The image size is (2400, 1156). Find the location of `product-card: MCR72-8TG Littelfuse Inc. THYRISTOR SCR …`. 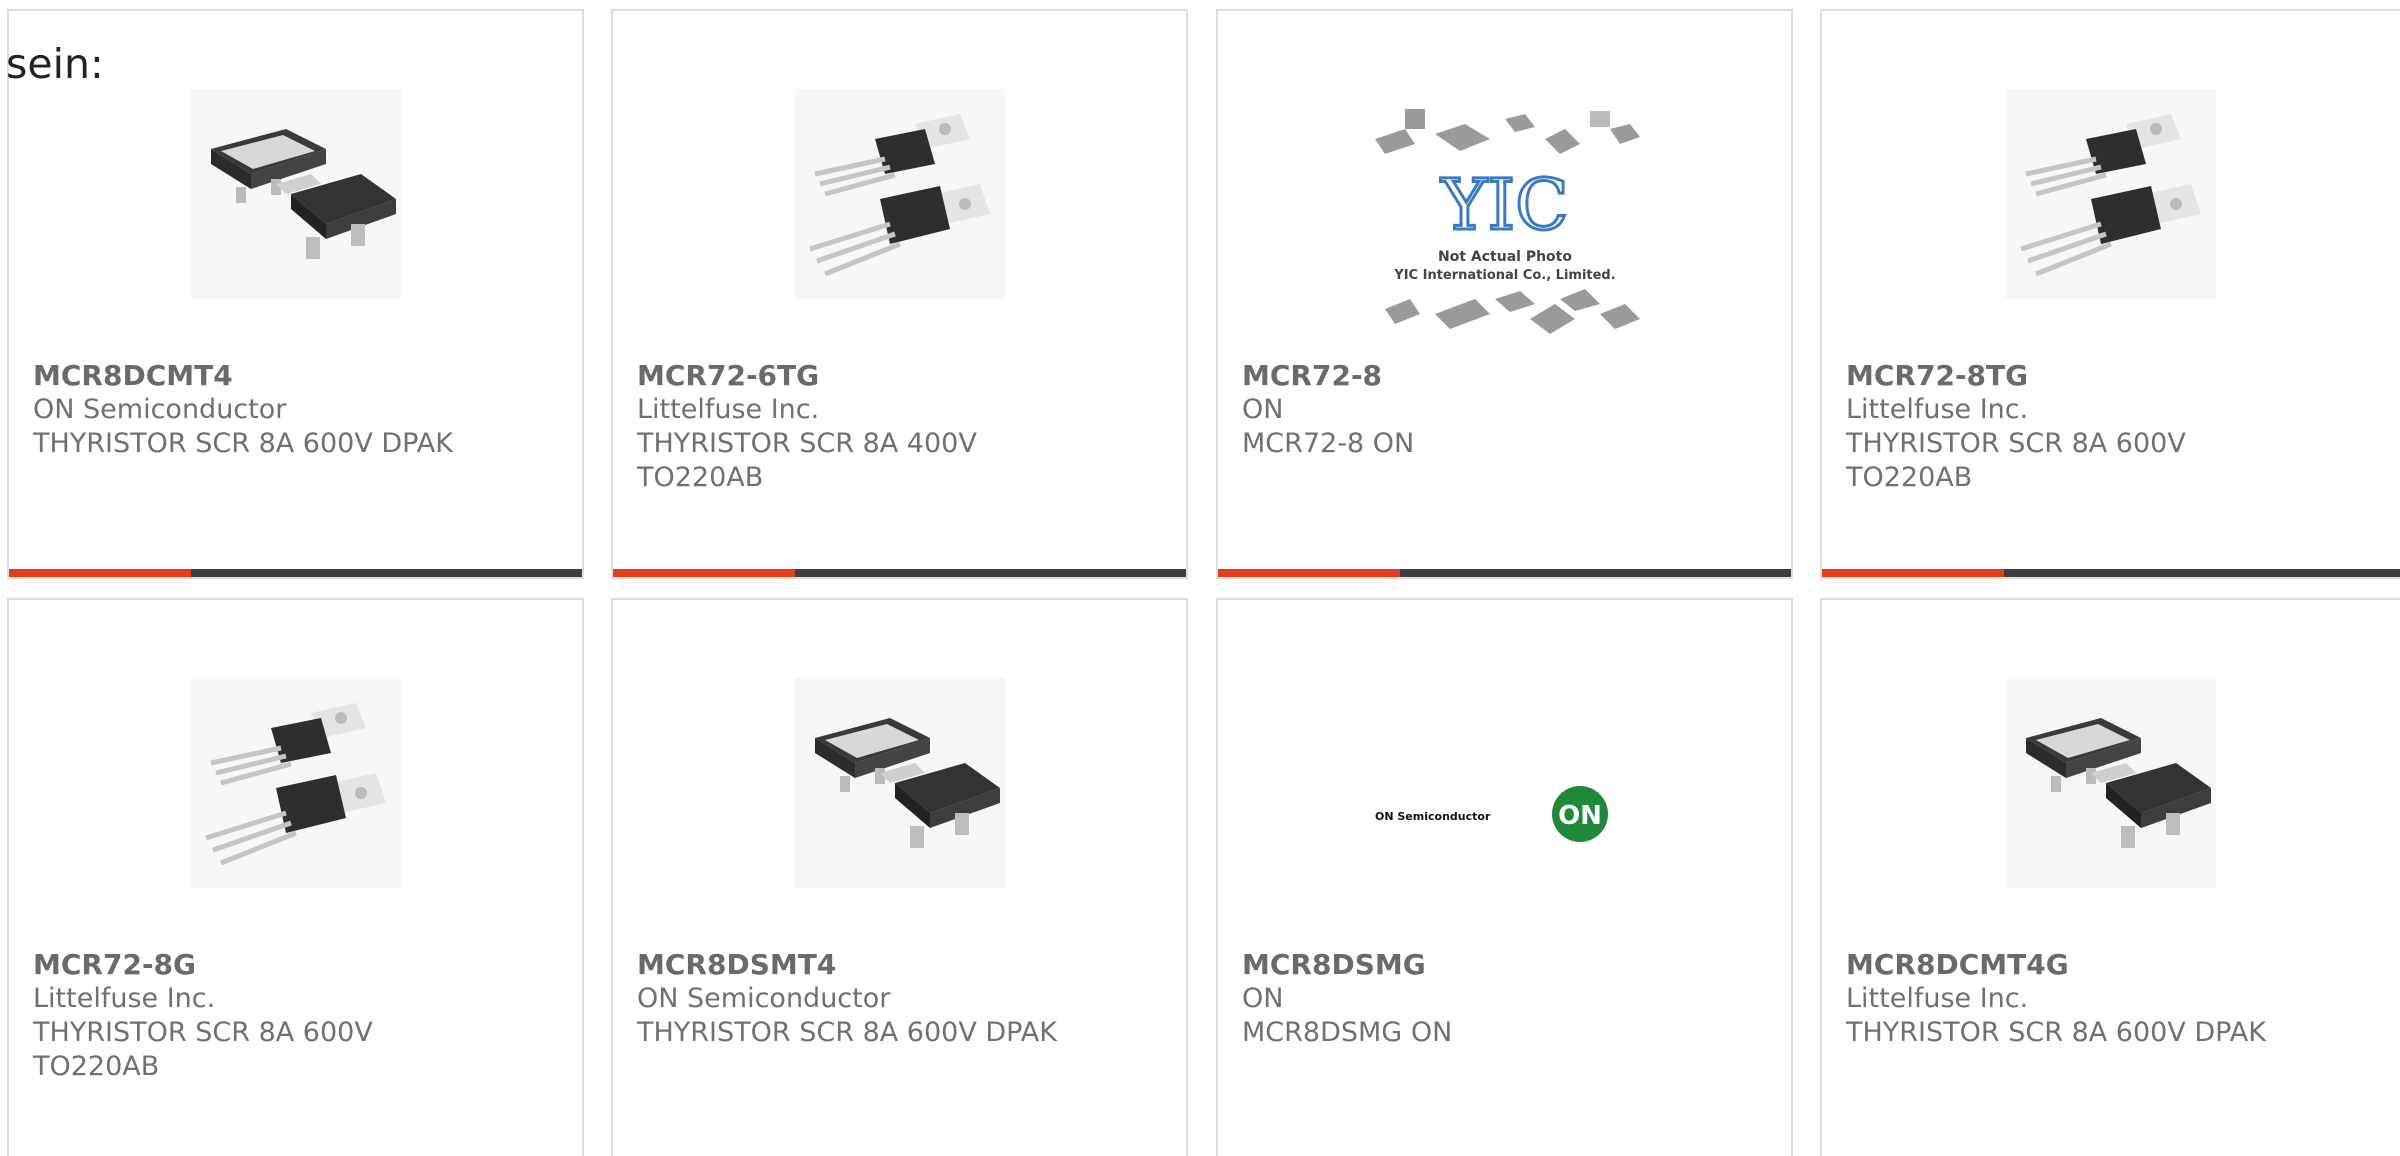

product-card: MCR72-8TG Littelfuse Inc. THYRISTOR SCR … is located at coordinates (2110, 294).